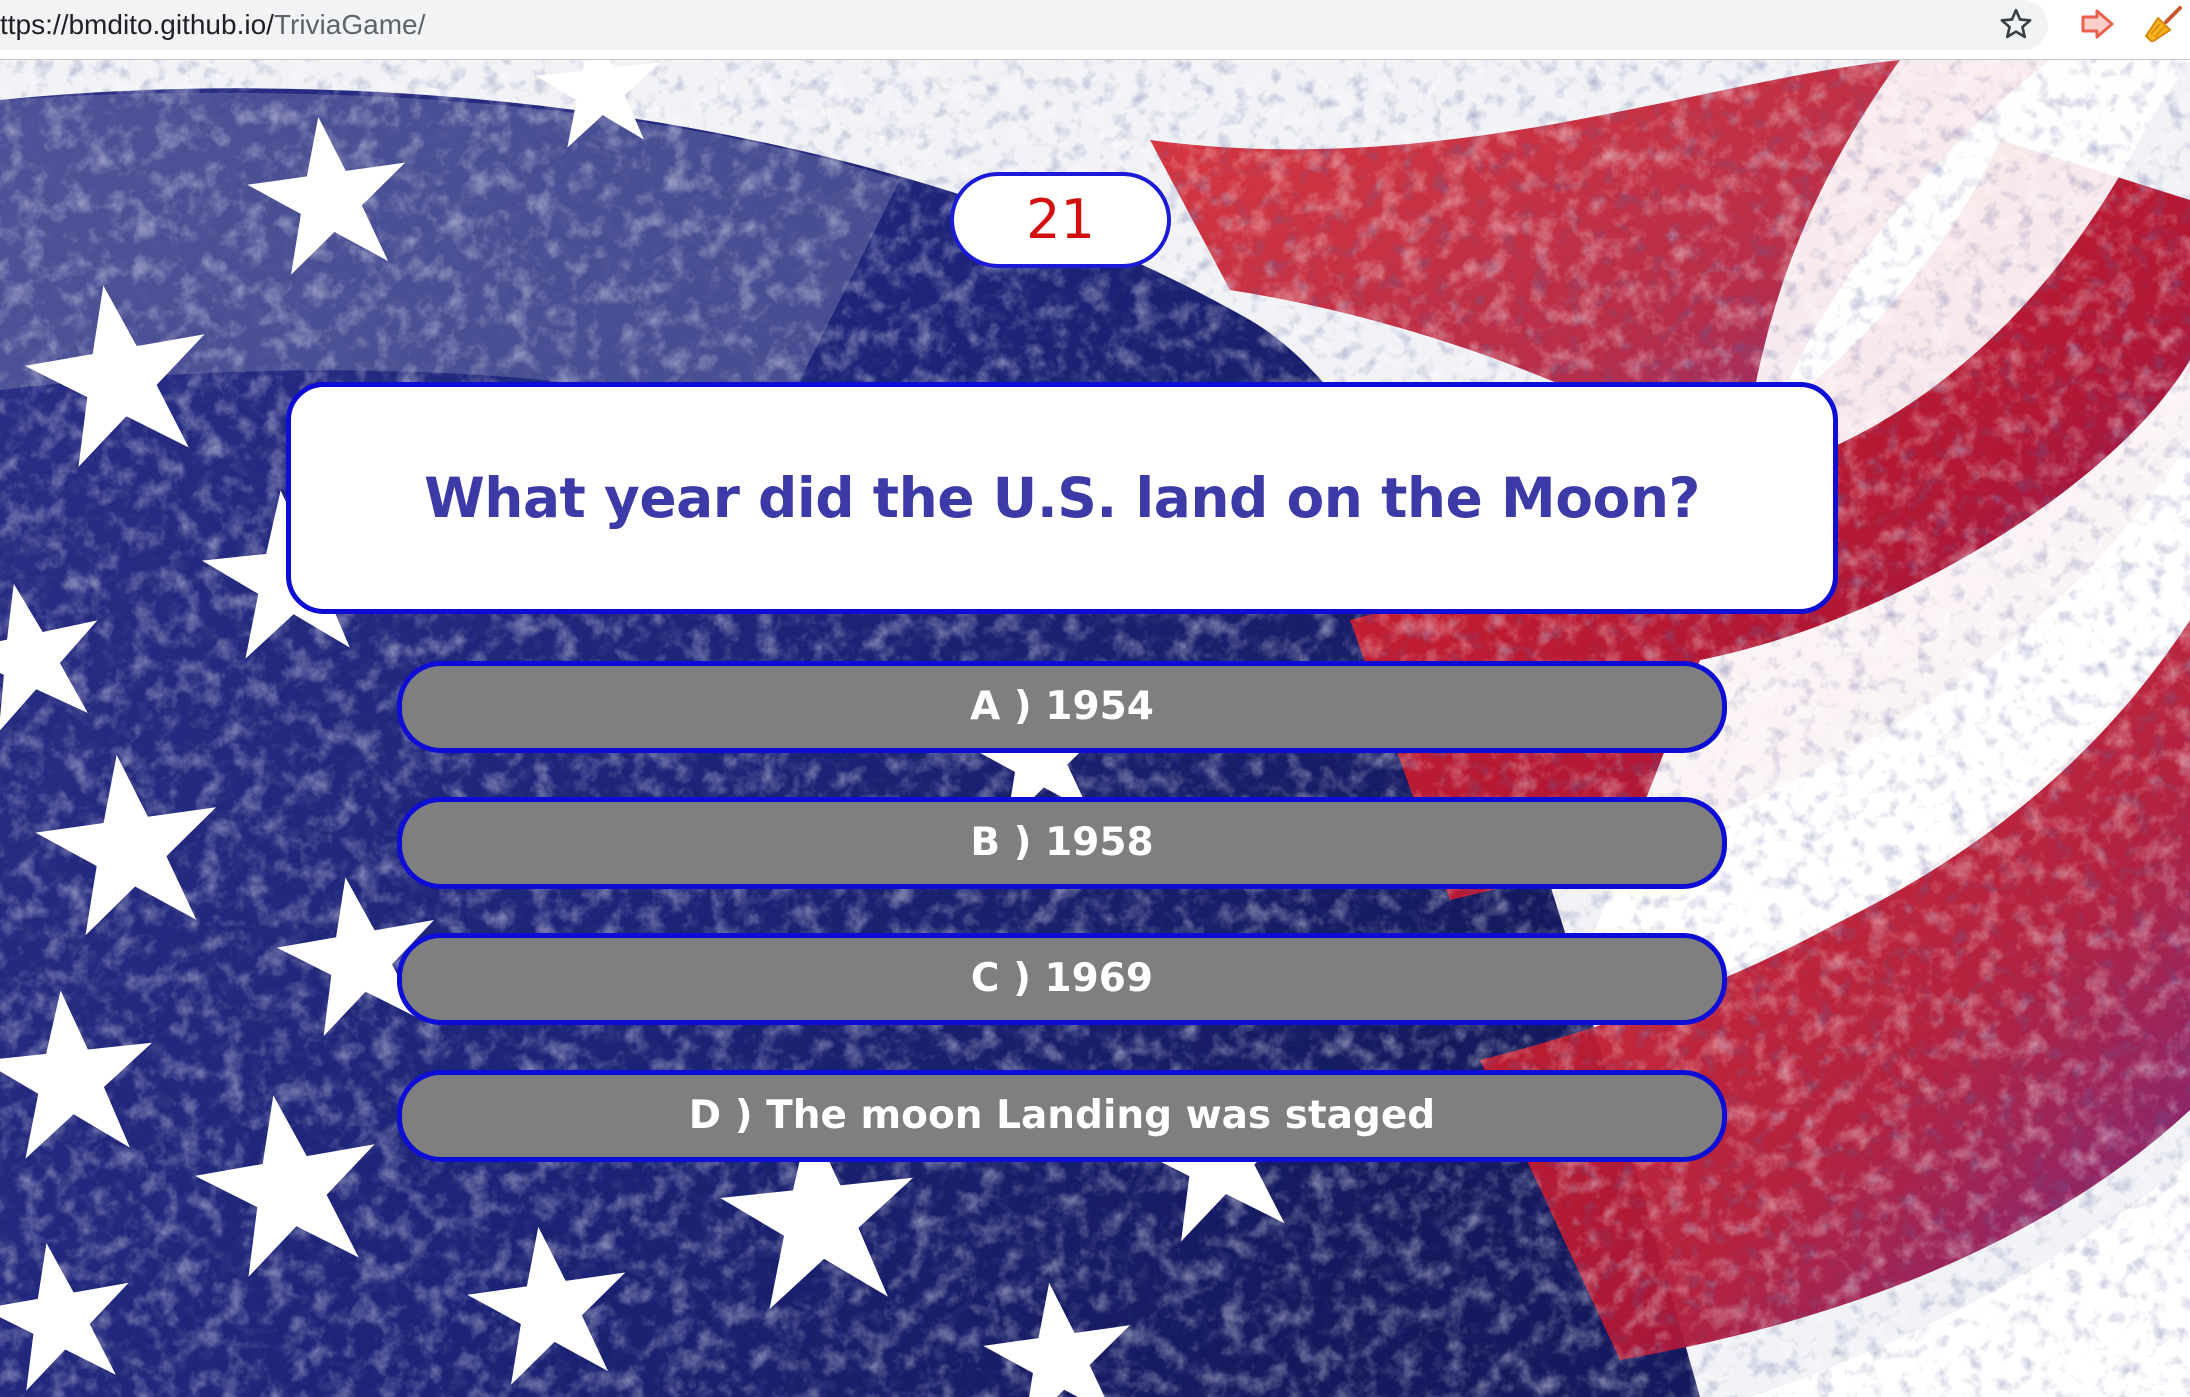 The width and height of the screenshot is (2190, 1397). What do you see at coordinates (1062, 979) in the screenshot?
I see `answer-button-c: C ) 1969` at bounding box center [1062, 979].